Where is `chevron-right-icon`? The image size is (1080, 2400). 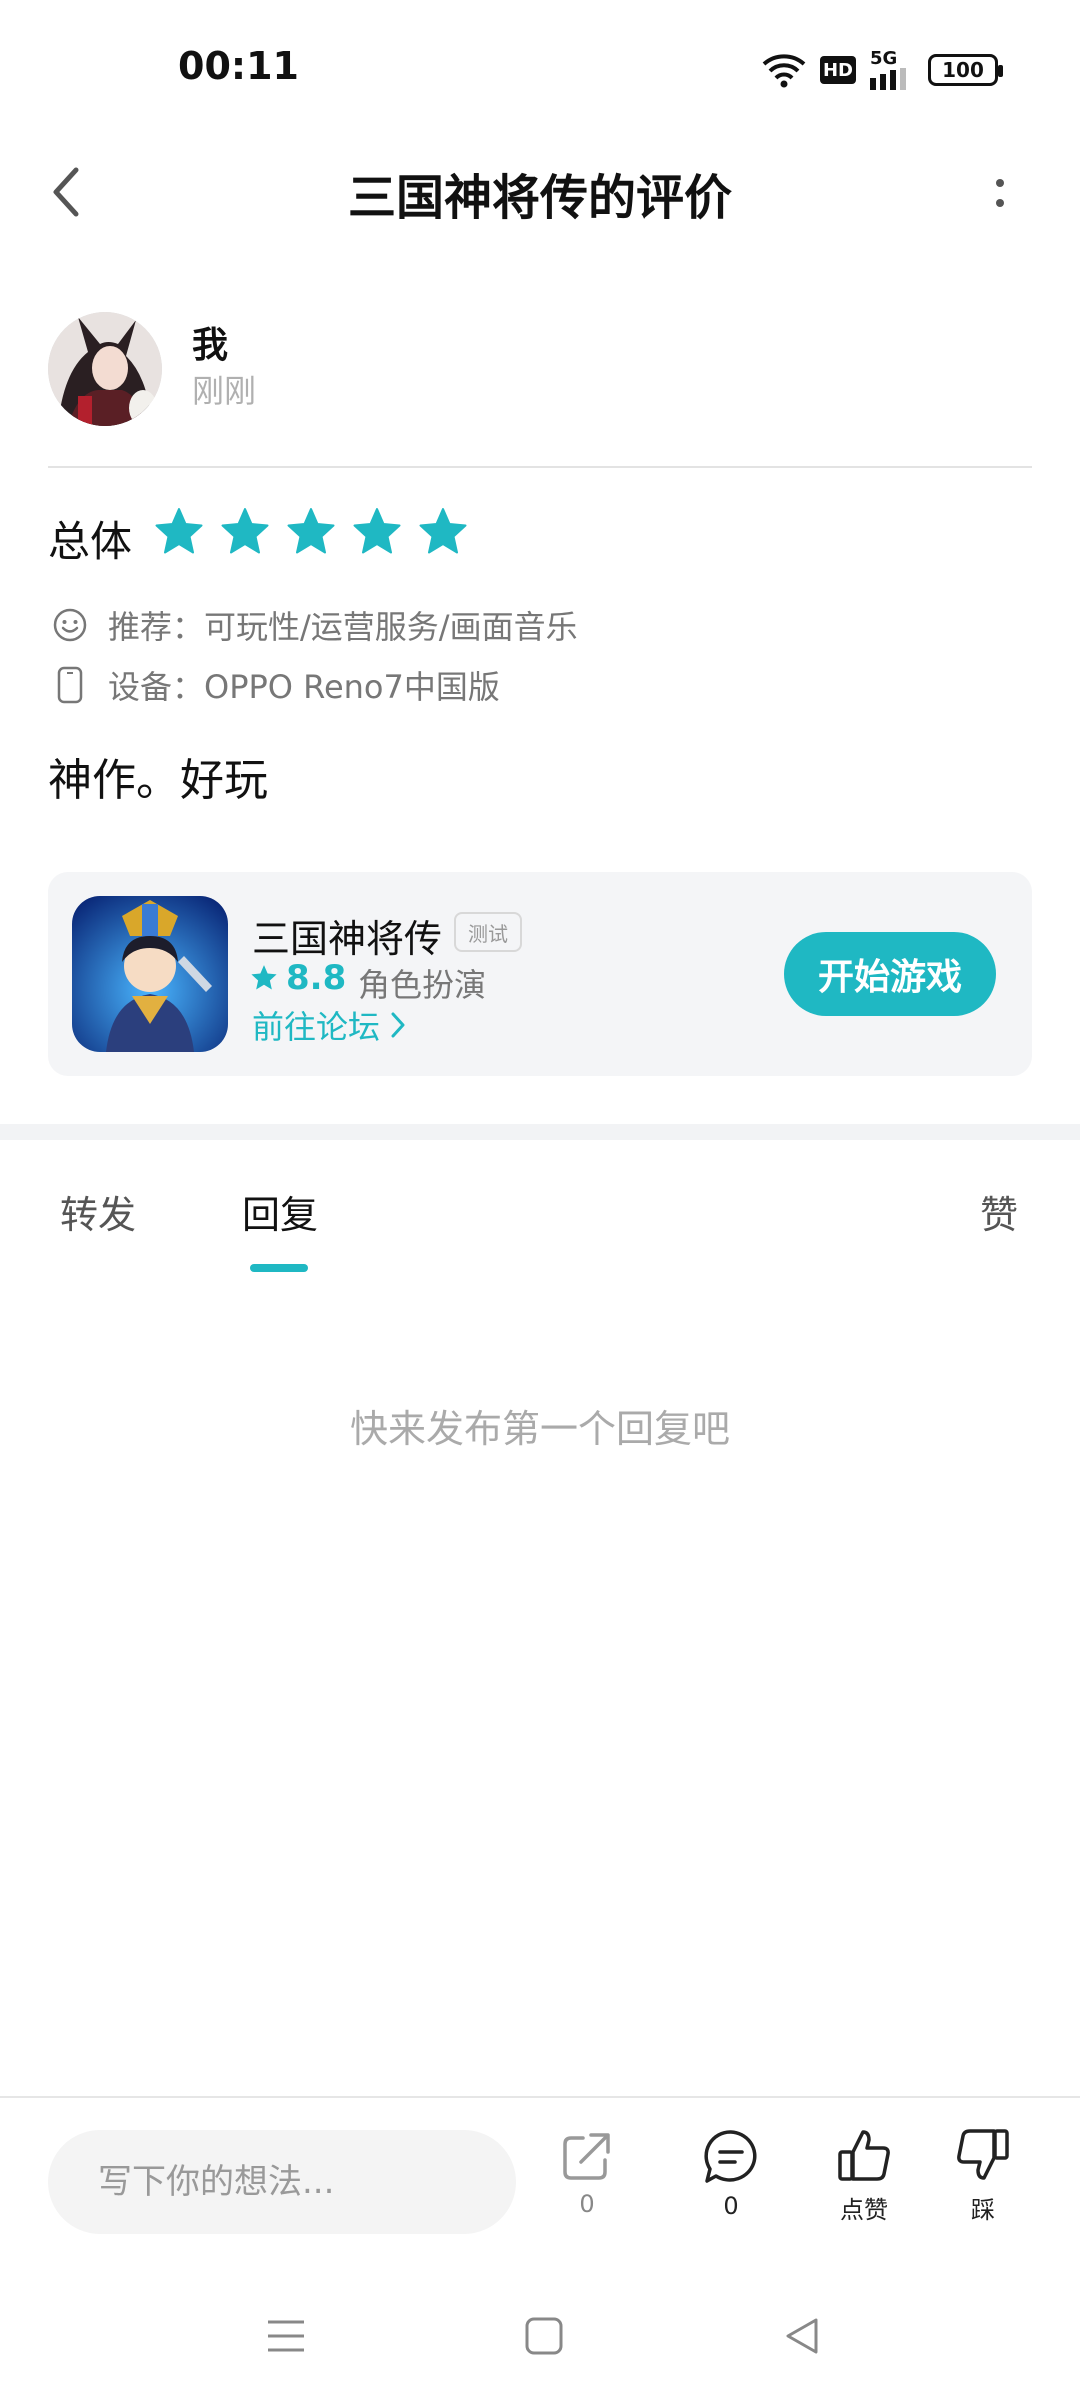 chevron-right-icon is located at coordinates (398, 1025).